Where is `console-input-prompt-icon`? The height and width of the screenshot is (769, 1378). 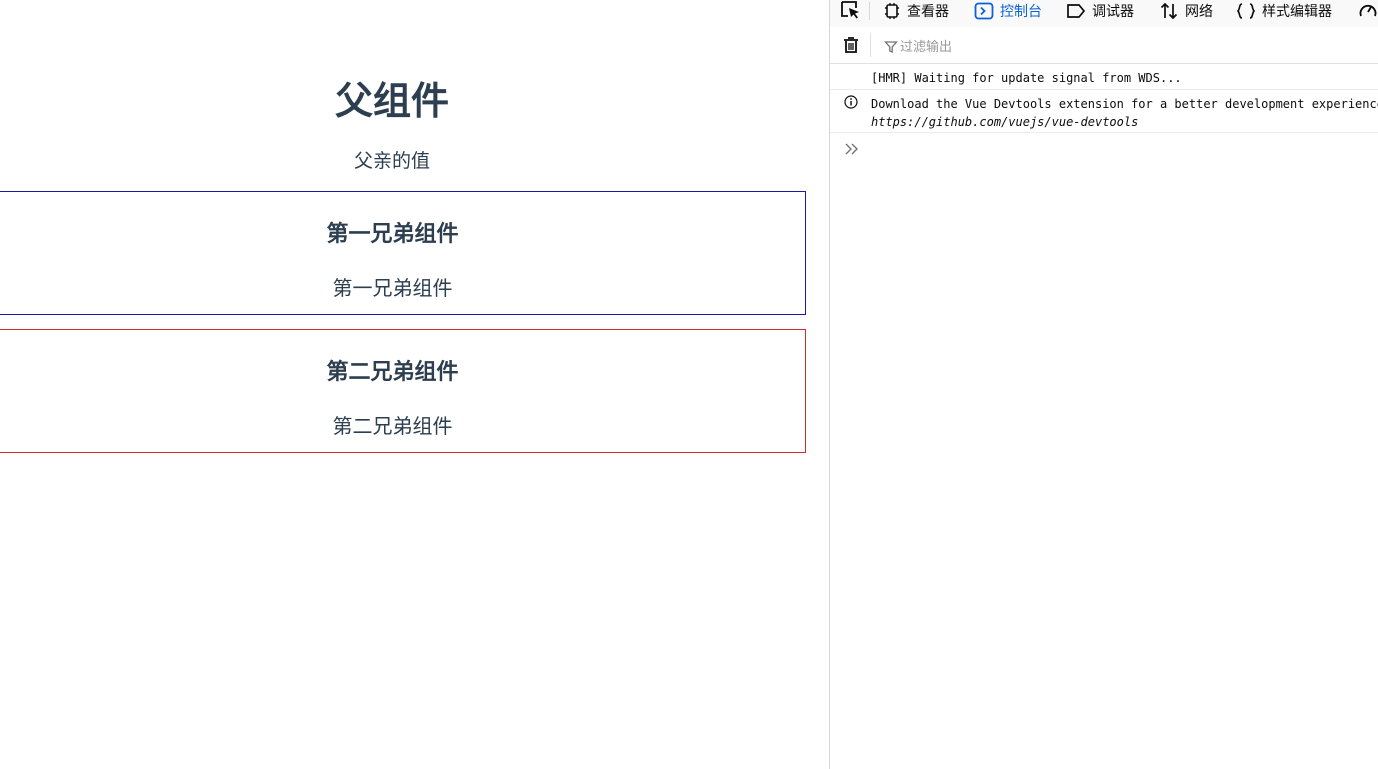
console-input-prompt-icon is located at coordinates (852, 151).